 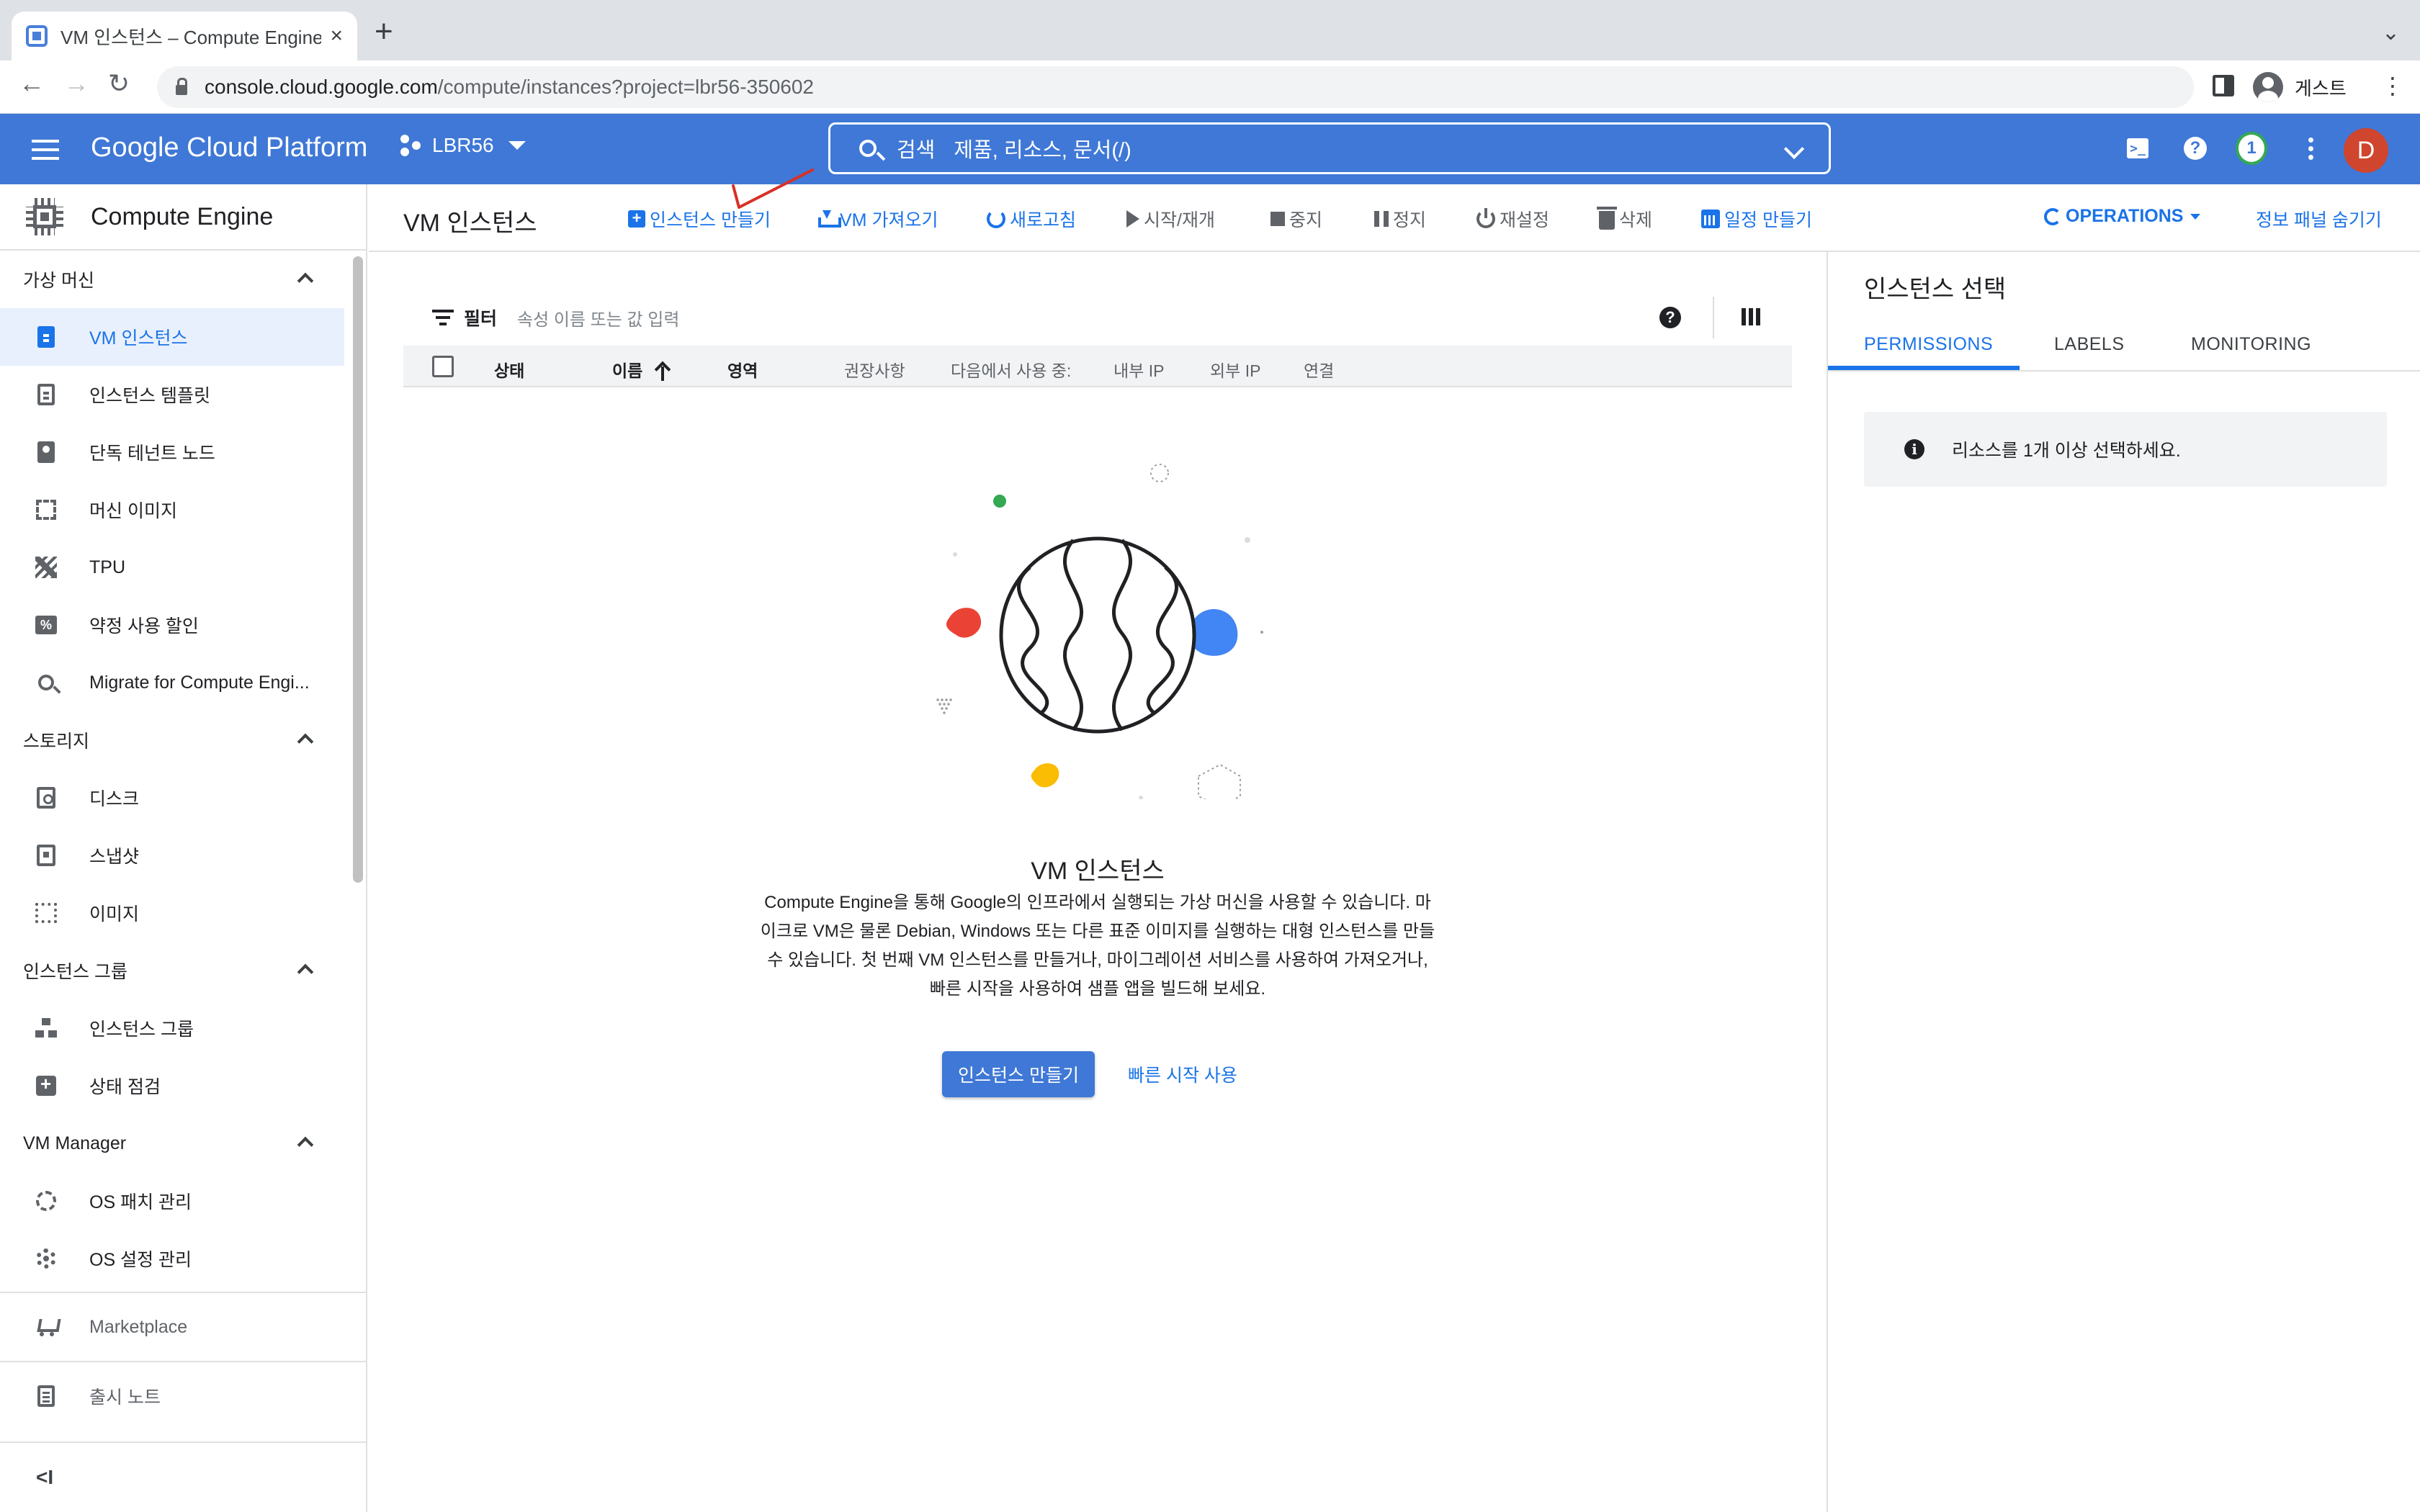 What do you see at coordinates (443, 366) in the screenshot?
I see `select-all-checkbox` at bounding box center [443, 366].